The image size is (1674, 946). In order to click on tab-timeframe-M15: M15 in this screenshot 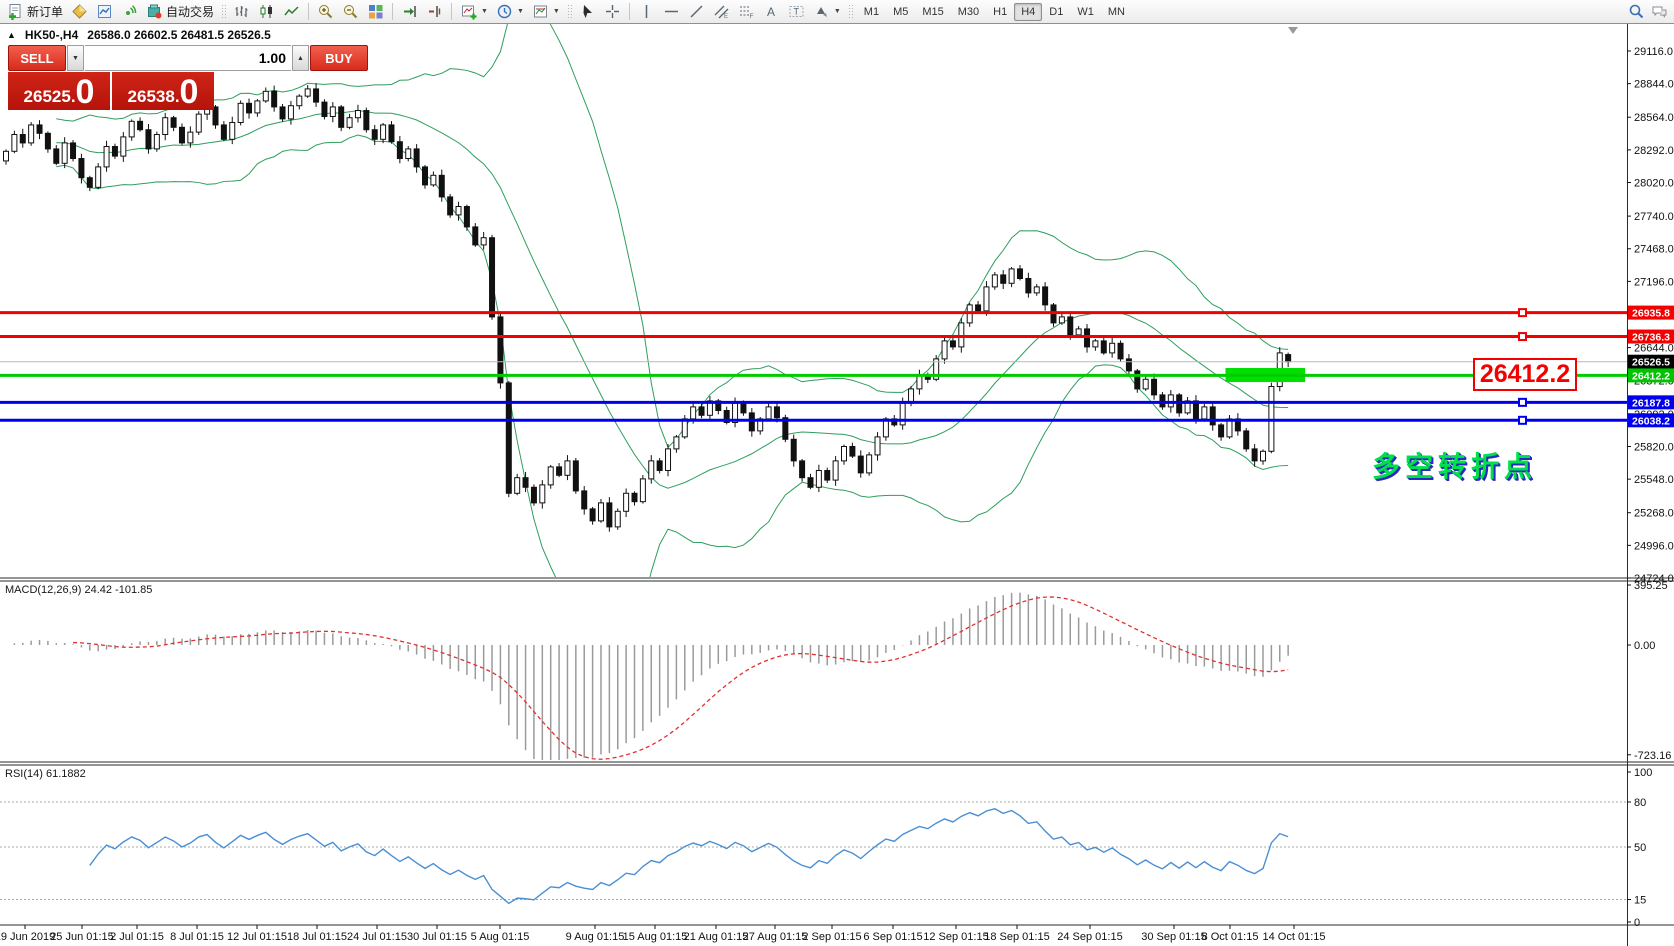, I will do `click(932, 12)`.